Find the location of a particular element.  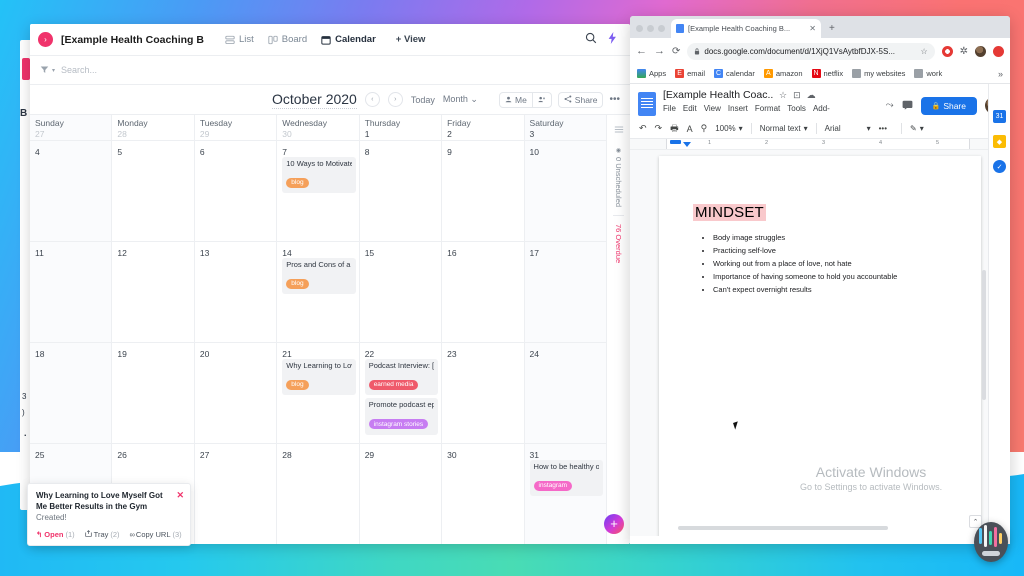

calendar-day-cell: 6 is located at coordinates (236, 191).